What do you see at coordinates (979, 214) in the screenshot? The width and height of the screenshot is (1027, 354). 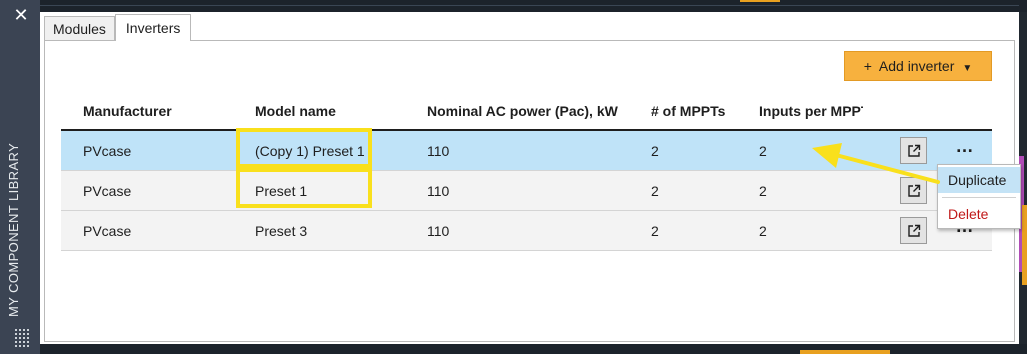 I see `menu-item-delete: Delete` at bounding box center [979, 214].